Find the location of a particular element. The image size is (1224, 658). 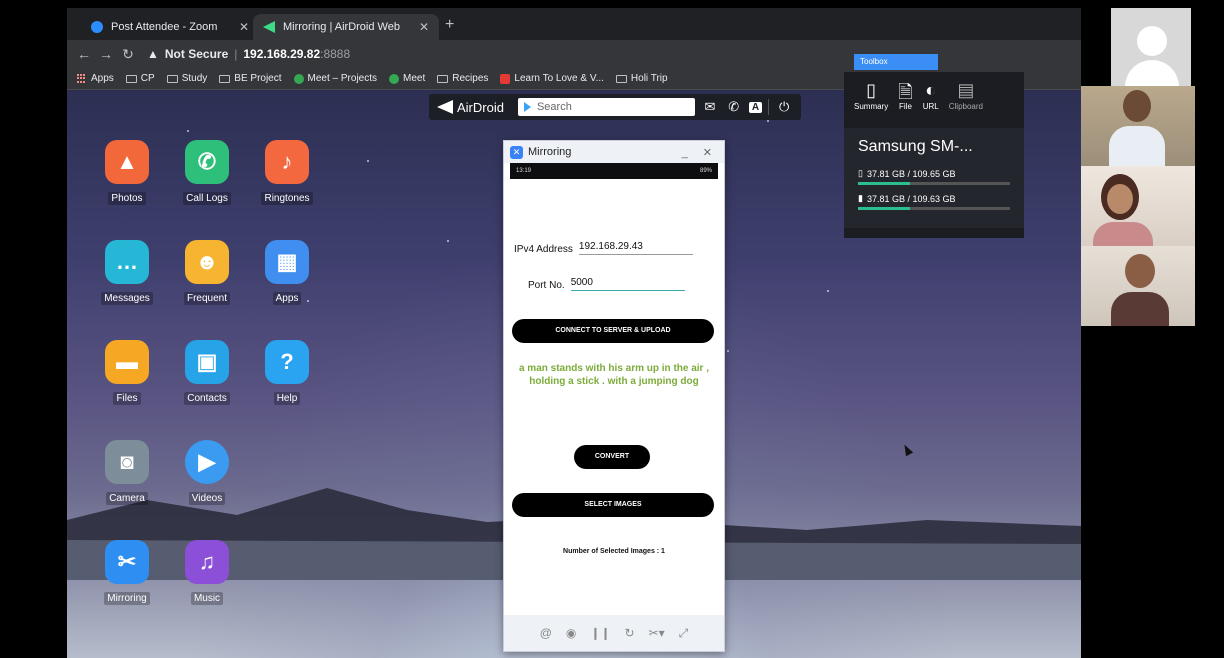

status-time: 13:19 is located at coordinates (524, 171).